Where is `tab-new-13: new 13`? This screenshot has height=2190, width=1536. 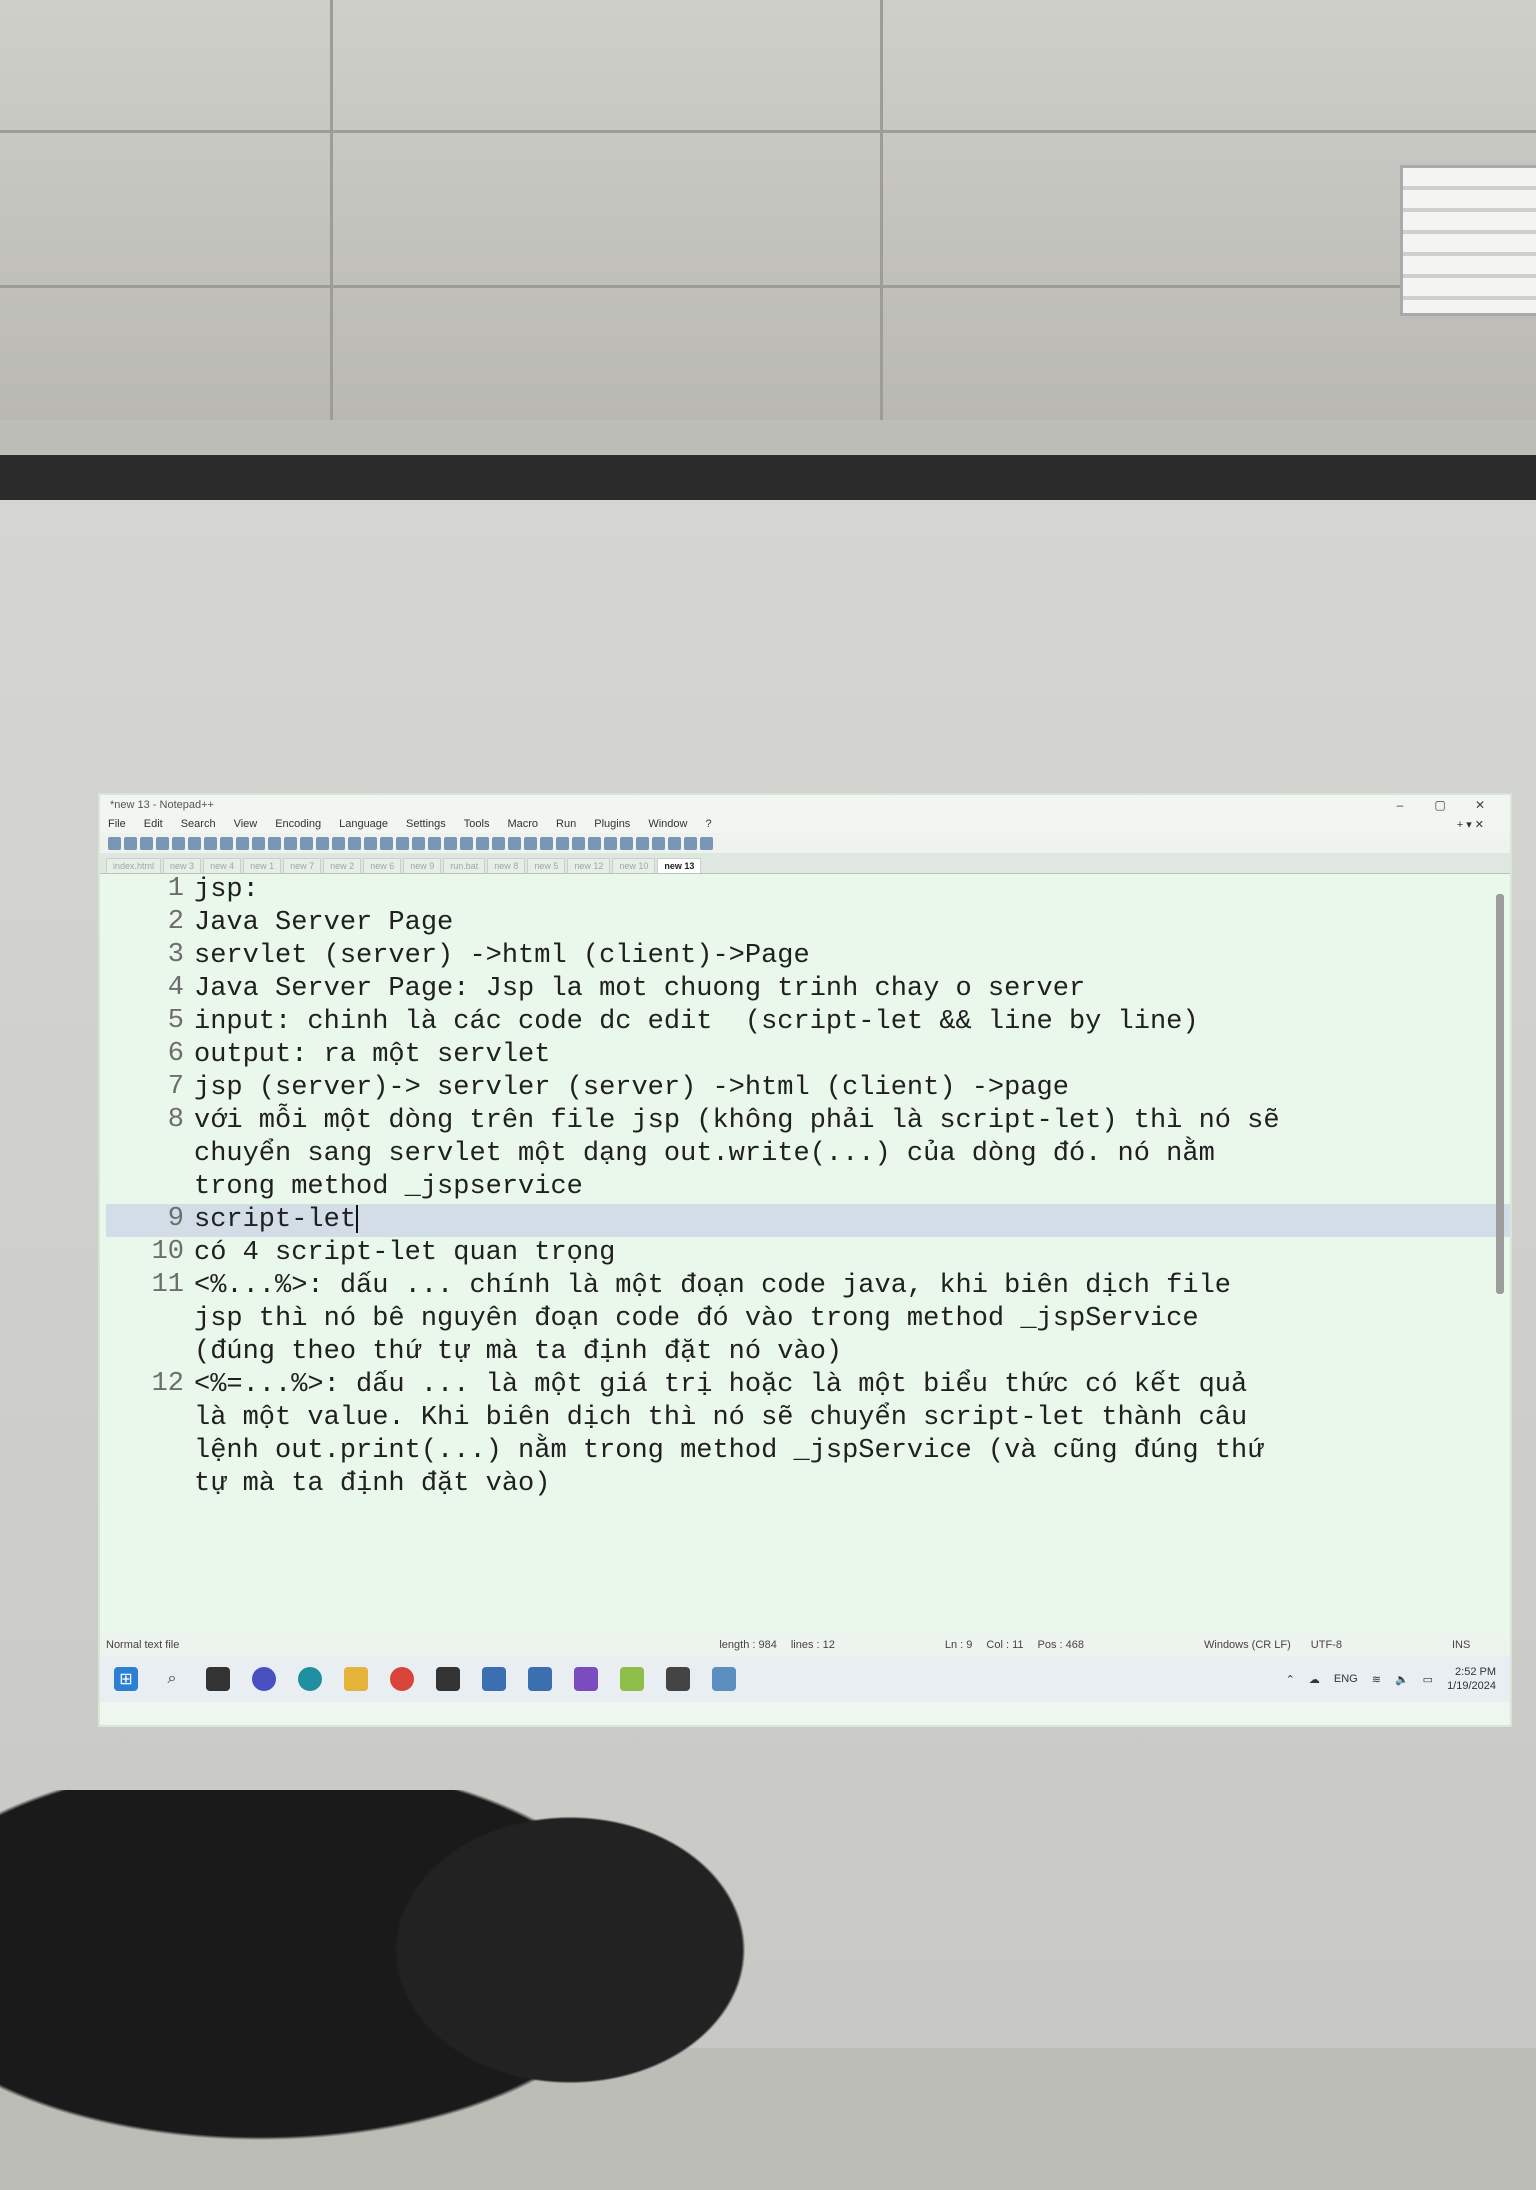
tab-new-13: new 13 is located at coordinates (679, 865).